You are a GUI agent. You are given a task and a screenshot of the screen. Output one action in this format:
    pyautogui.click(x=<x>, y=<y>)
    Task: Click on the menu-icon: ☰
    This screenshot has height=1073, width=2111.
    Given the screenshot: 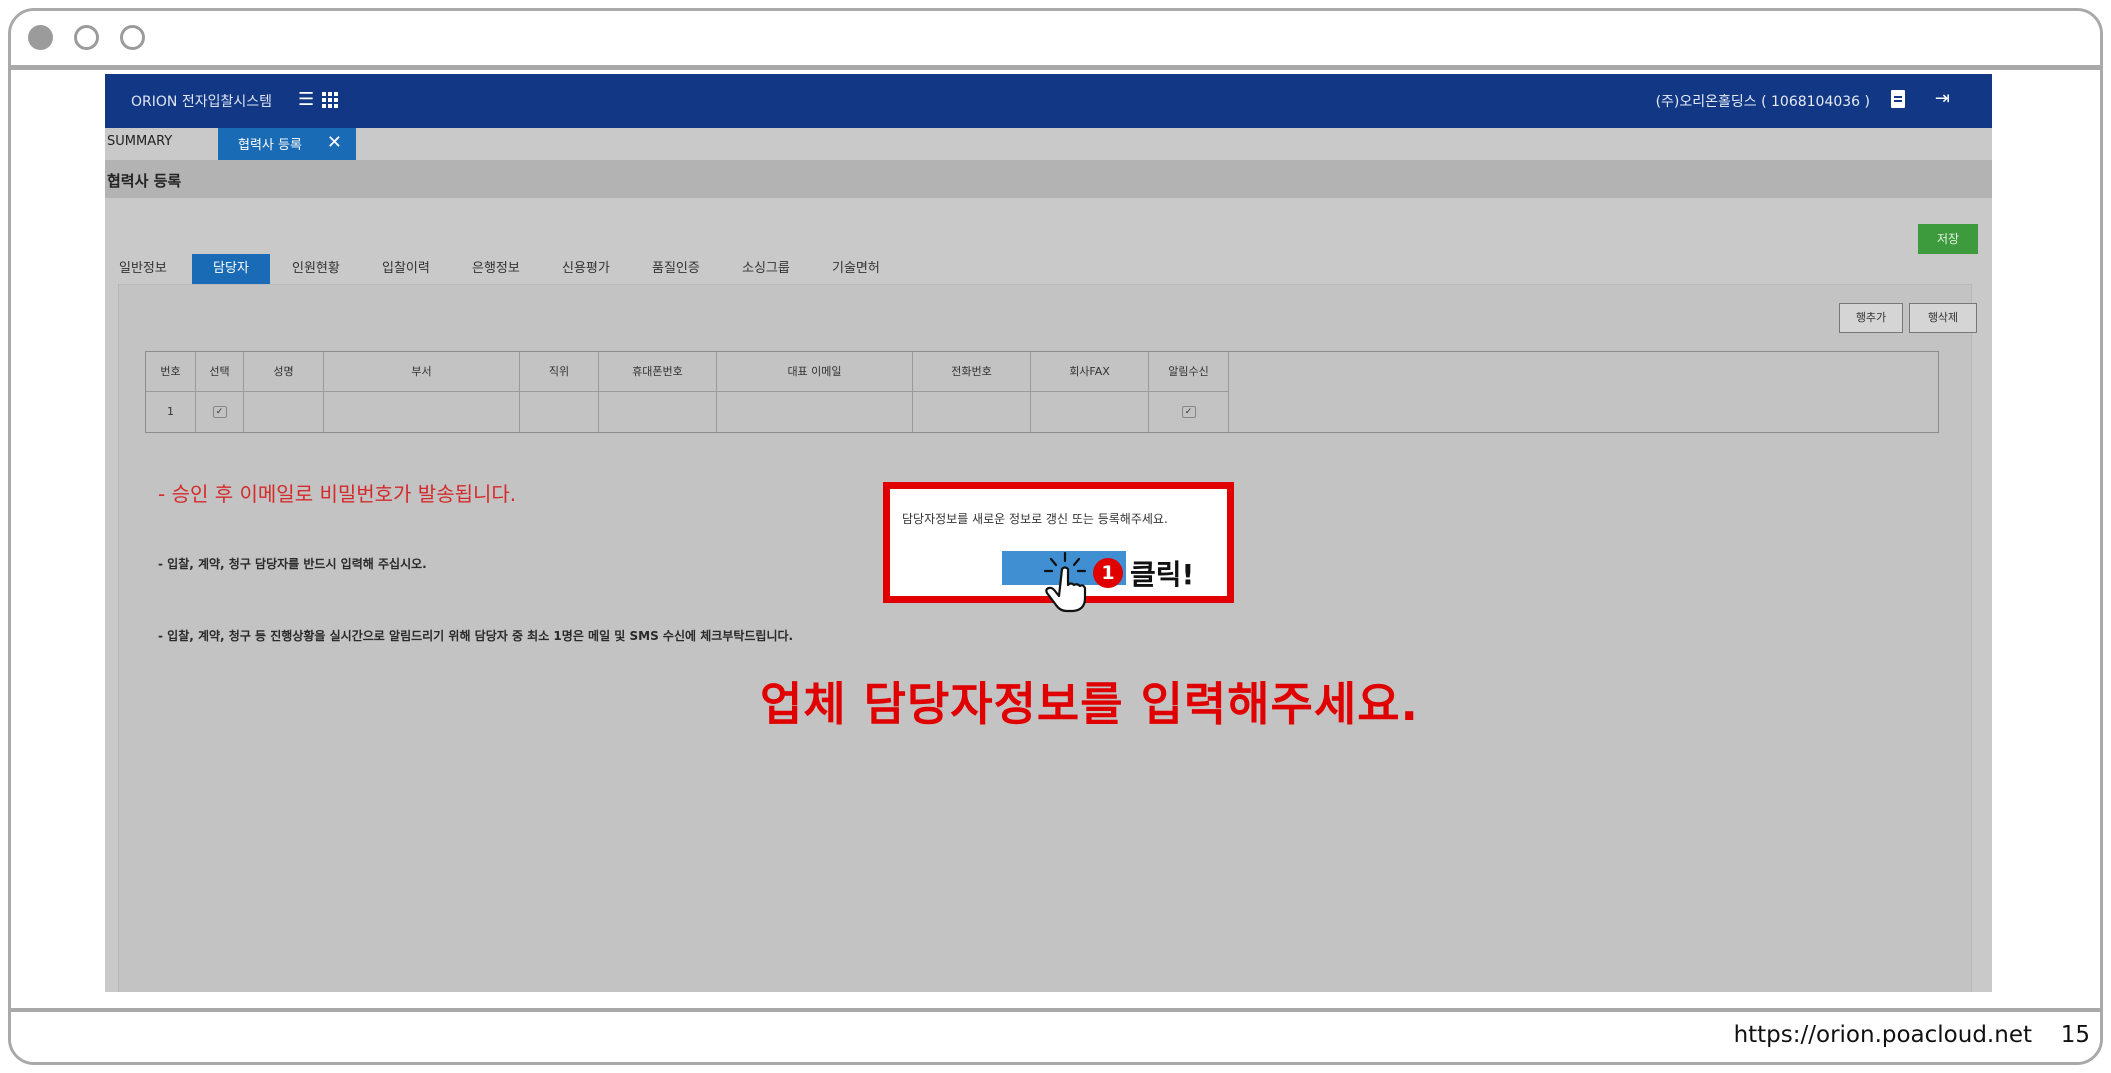 What is the action you would take?
    pyautogui.click(x=306, y=100)
    